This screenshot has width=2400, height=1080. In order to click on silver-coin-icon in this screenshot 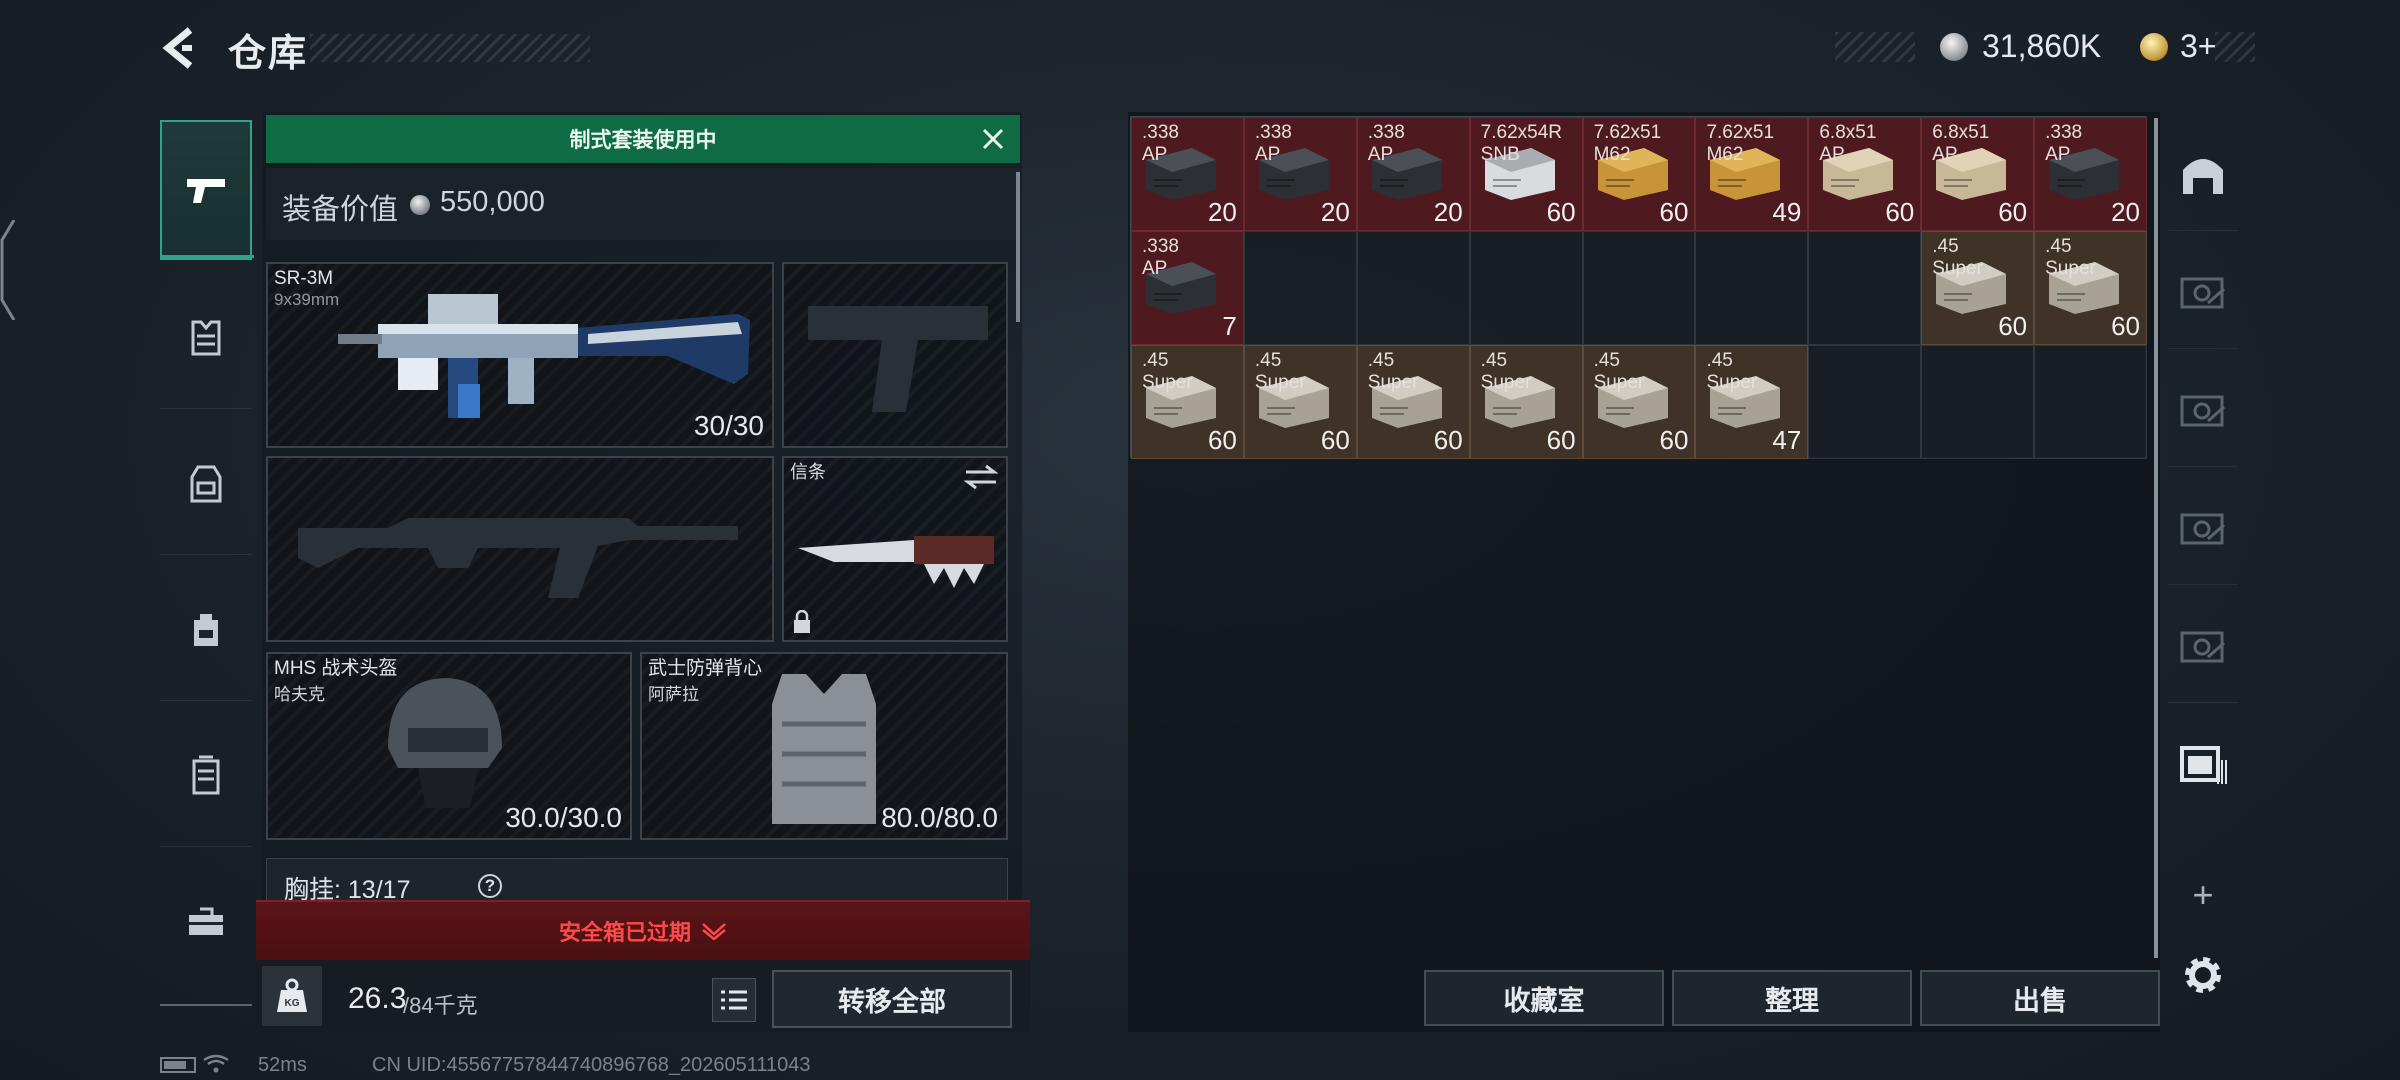, I will do `click(1954, 47)`.